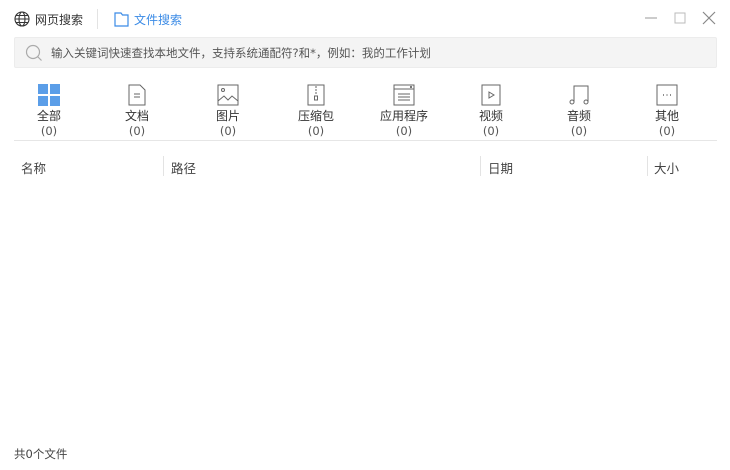 The image size is (730, 470). What do you see at coordinates (315, 116) in the screenshot?
I see `category-label: 压缩包` at bounding box center [315, 116].